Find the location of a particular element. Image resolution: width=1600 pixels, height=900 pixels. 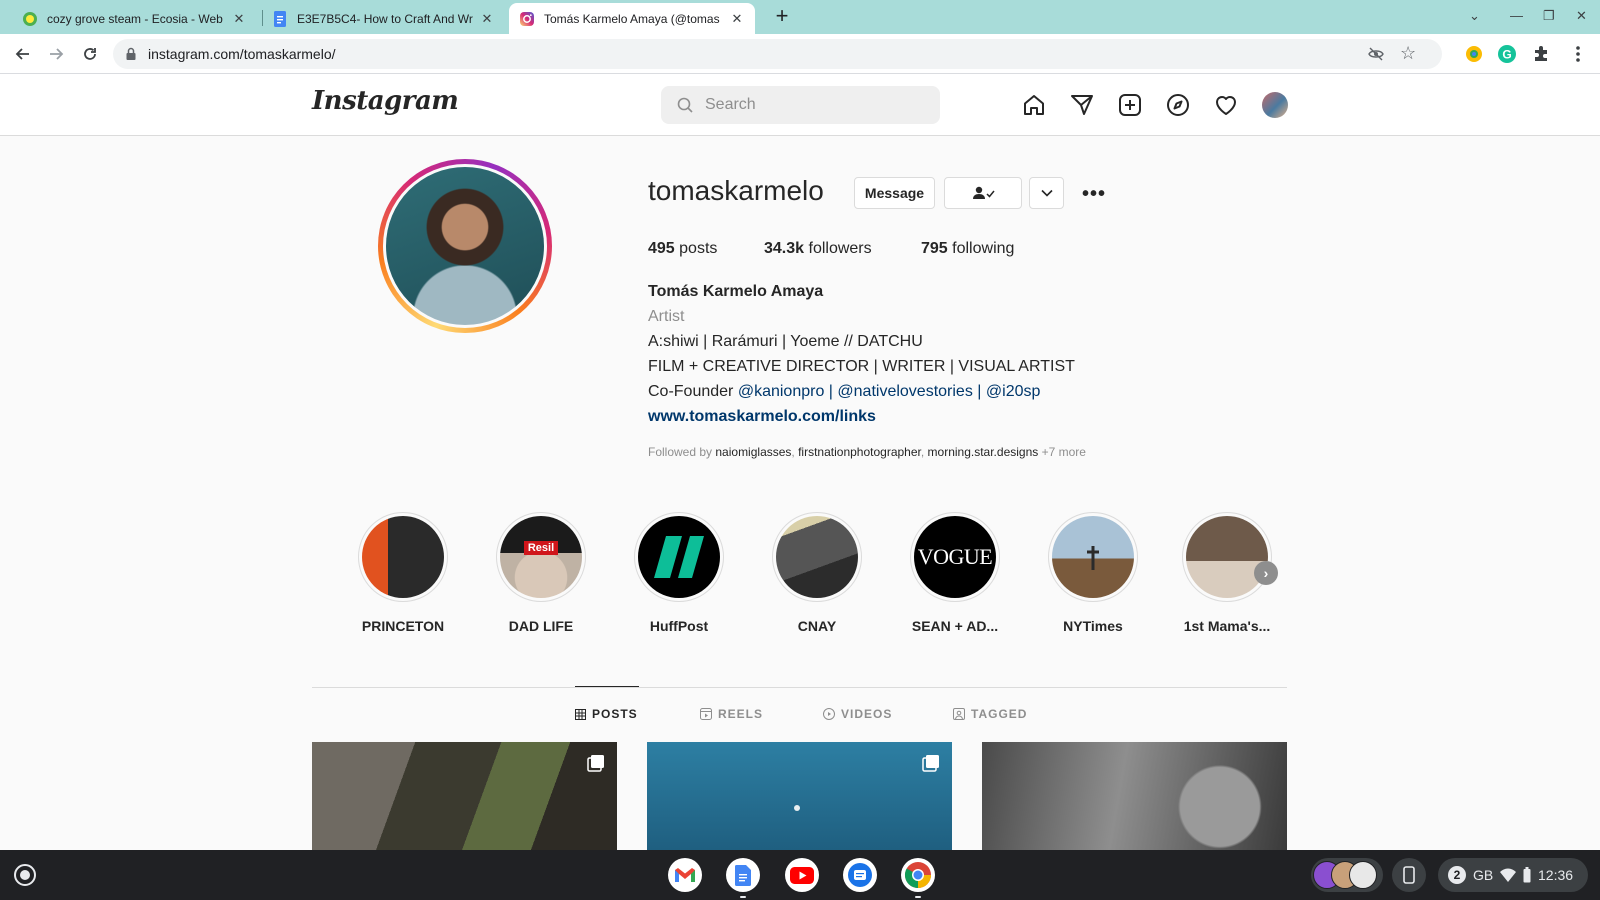

messages-icon is located at coordinates (860, 875).